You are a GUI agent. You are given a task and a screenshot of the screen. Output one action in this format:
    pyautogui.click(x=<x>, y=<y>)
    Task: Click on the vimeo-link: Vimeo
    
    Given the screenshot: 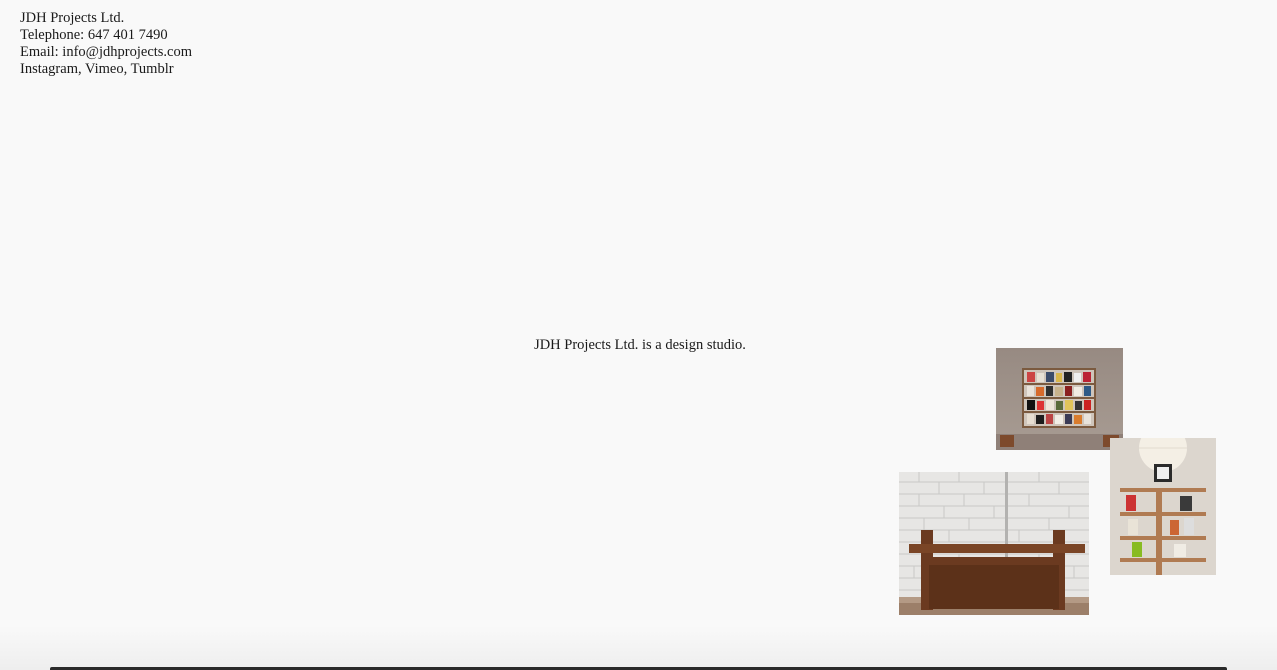 What is the action you would take?
    pyautogui.click(x=104, y=69)
    